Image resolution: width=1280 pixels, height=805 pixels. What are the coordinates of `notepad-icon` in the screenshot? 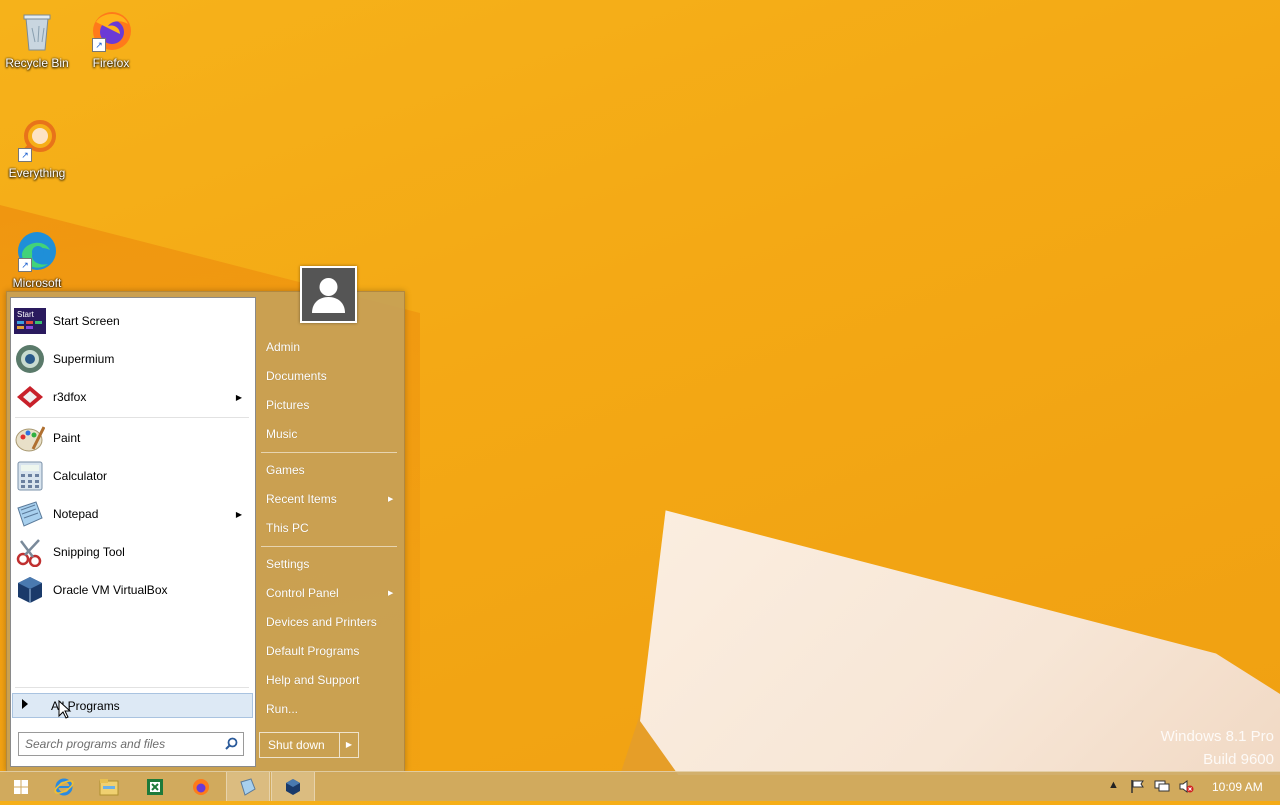 It's located at (248, 786).